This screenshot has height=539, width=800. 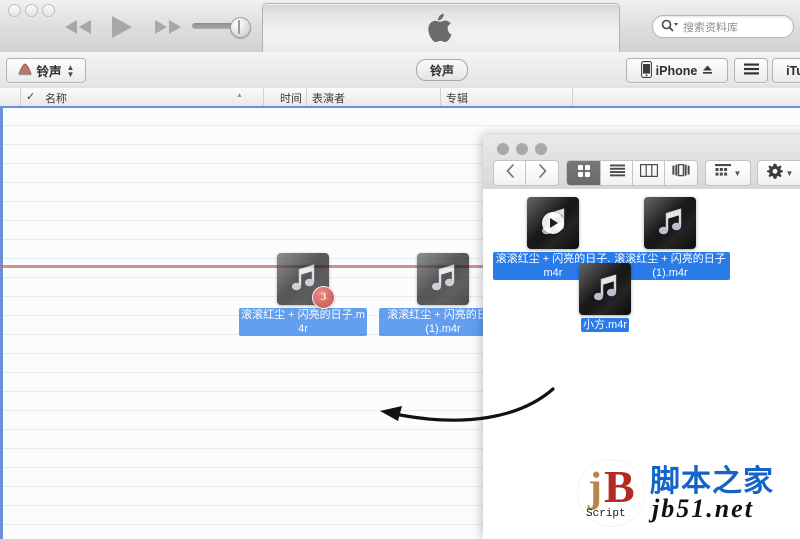 I want to click on column-header-check: ✓, so click(x=30, y=96).